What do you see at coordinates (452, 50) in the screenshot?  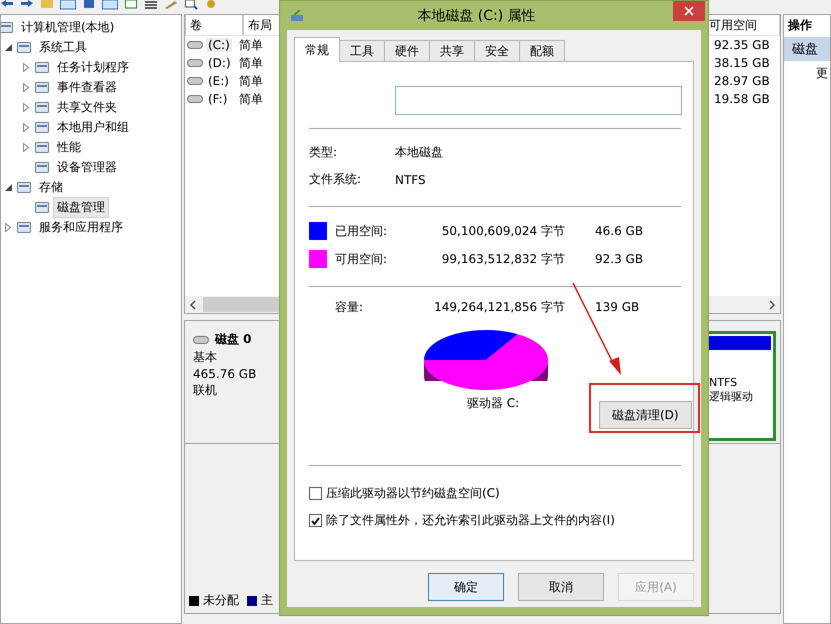 I see `tab: 共享` at bounding box center [452, 50].